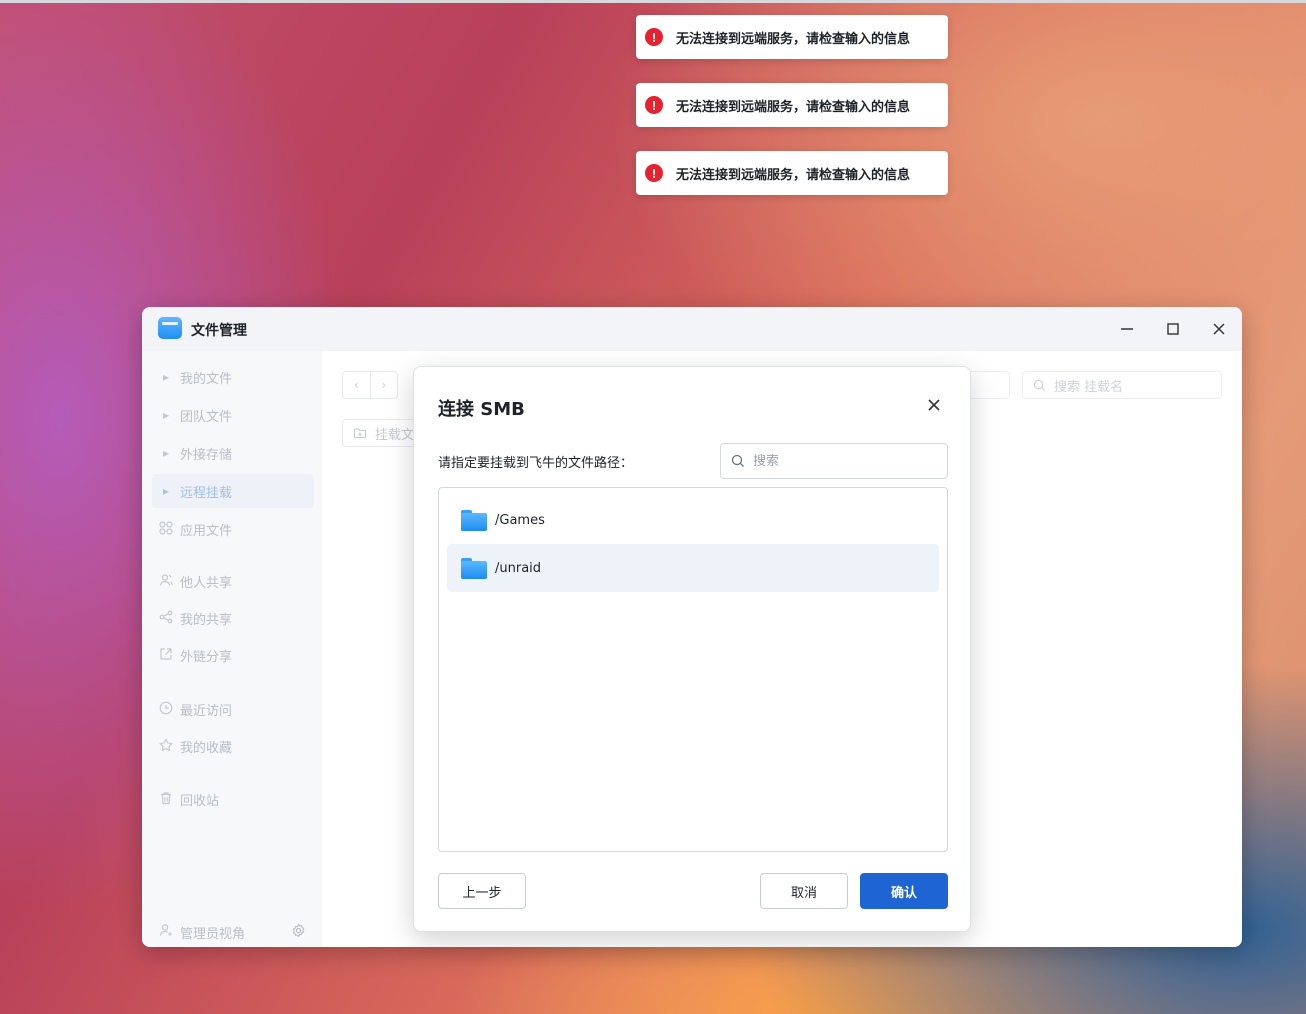 The height and width of the screenshot is (1014, 1306). I want to click on clock-icon, so click(166, 709).